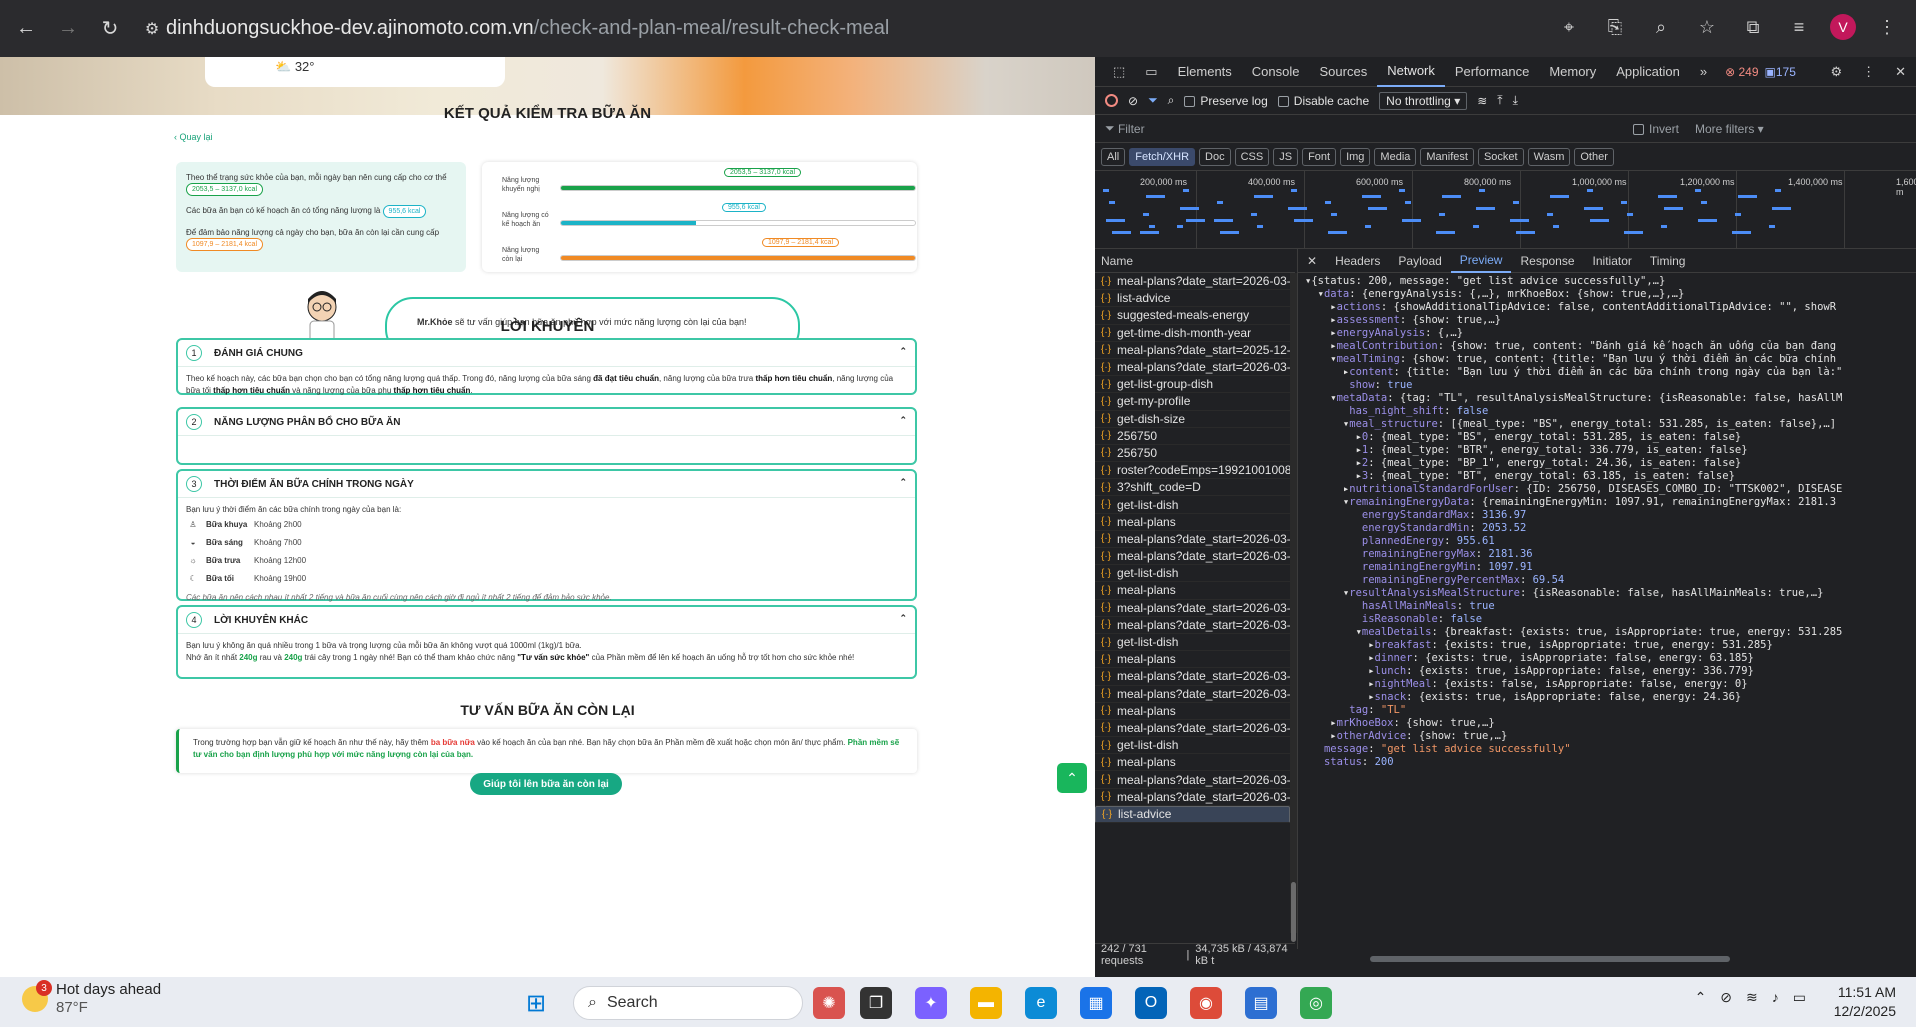  Describe the element at coordinates (1729, 129) in the screenshot. I see `more-filters-dropdown: More filters ▾` at that location.